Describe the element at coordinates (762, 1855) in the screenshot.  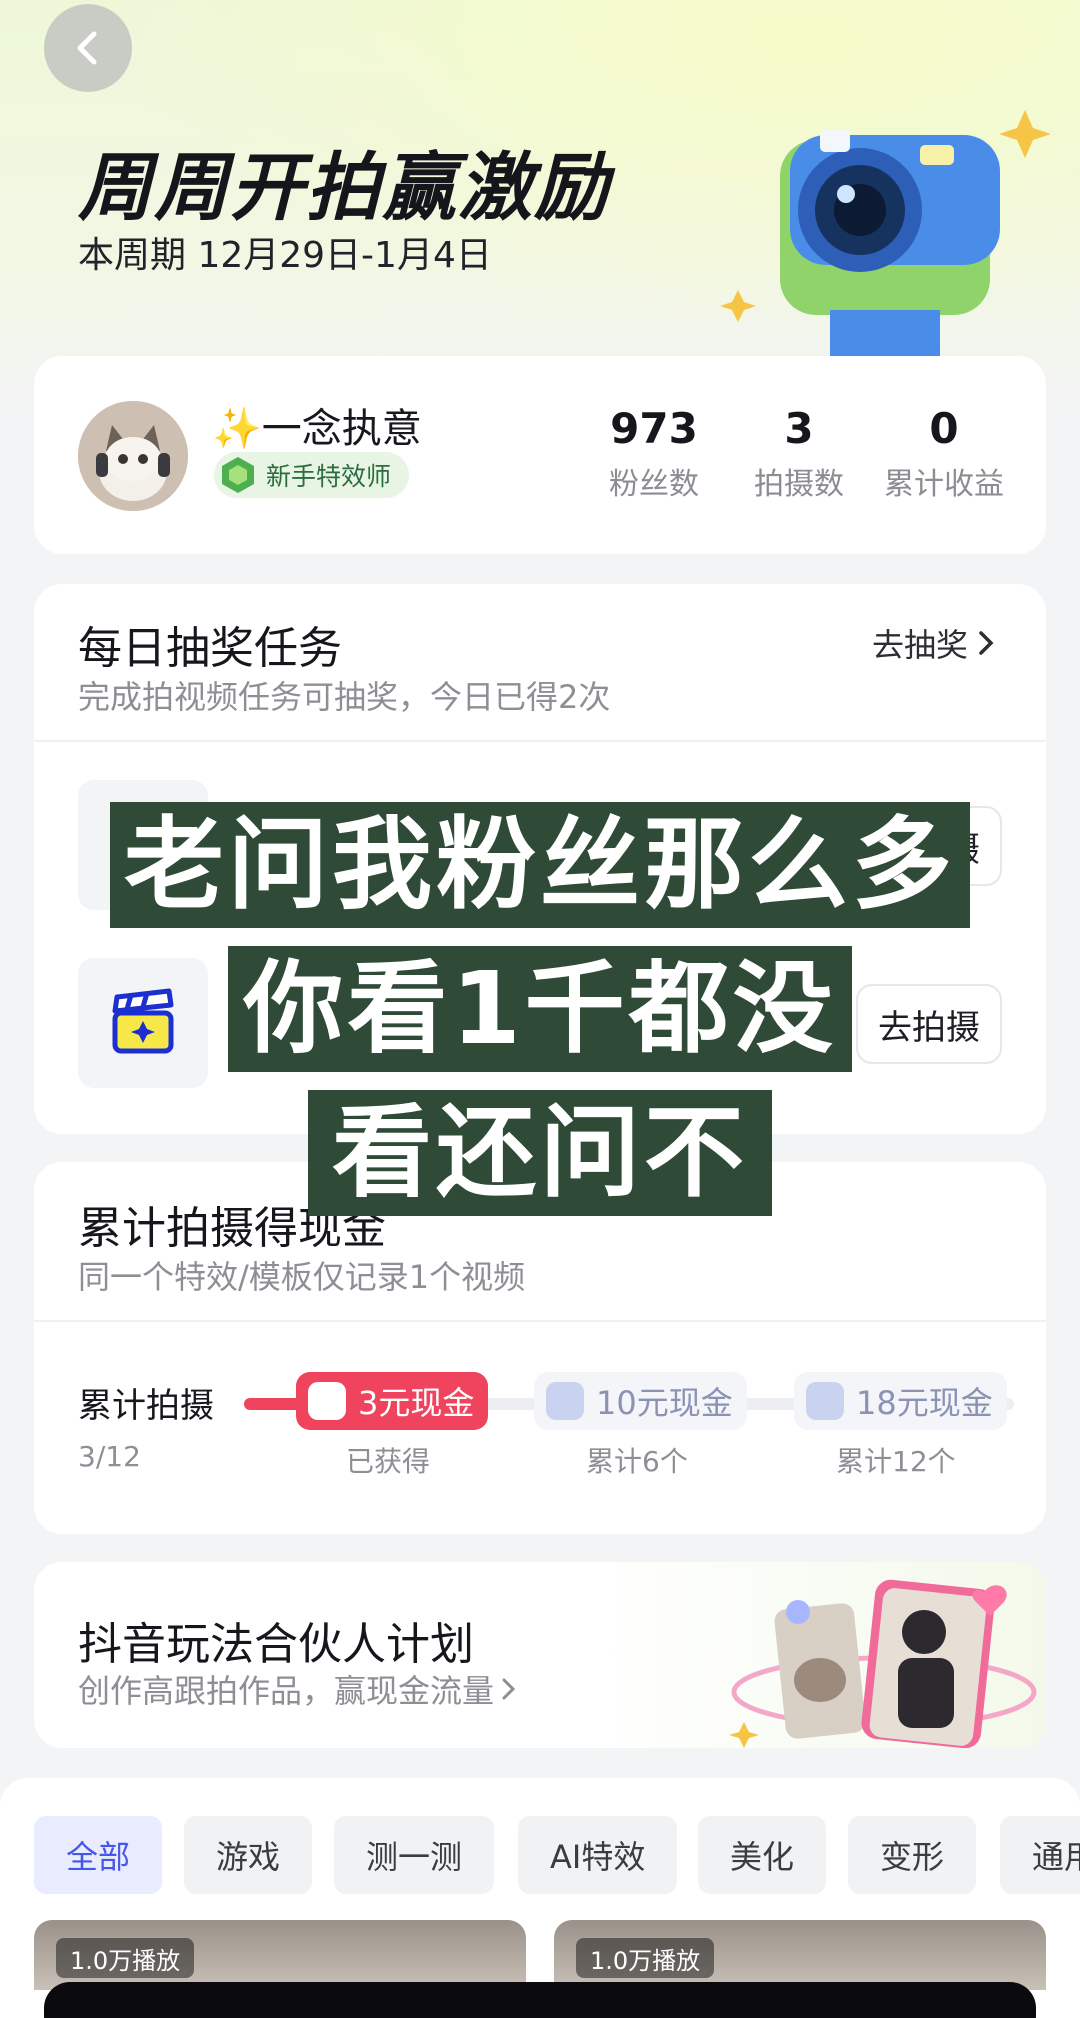
I see `tab-beautify: 美化` at that location.